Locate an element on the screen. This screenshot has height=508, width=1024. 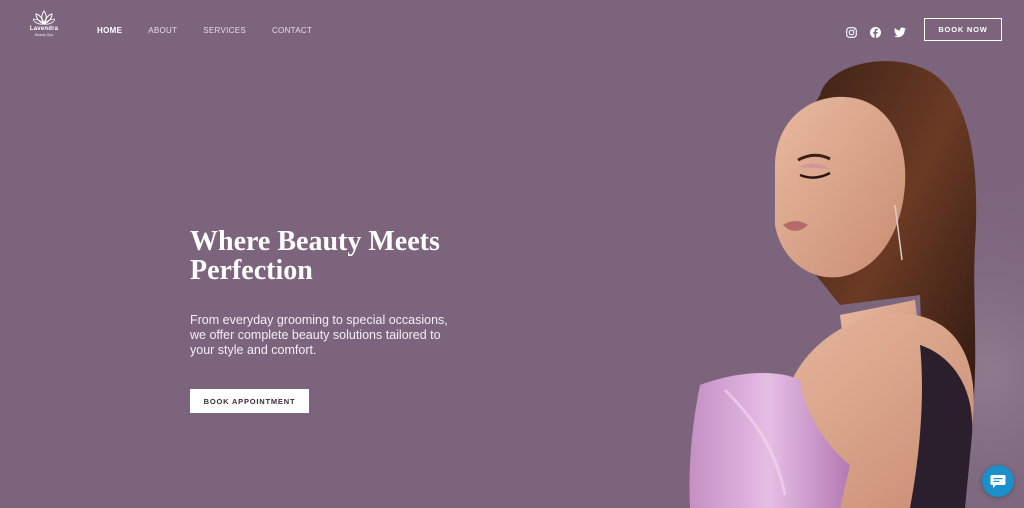
nav-item-services: SERVICES is located at coordinates (224, 30).